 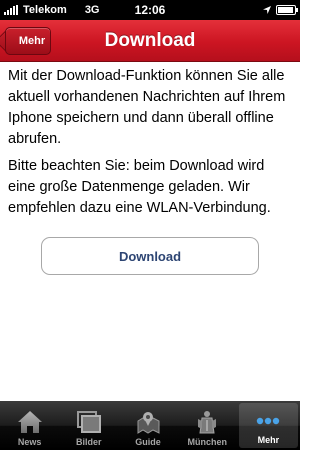 I want to click on tab-label-muenchen: München, so click(x=207, y=442).